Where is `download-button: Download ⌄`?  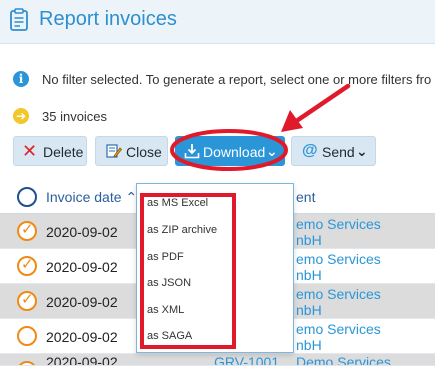
download-button: Download ⌄ is located at coordinates (230, 151).